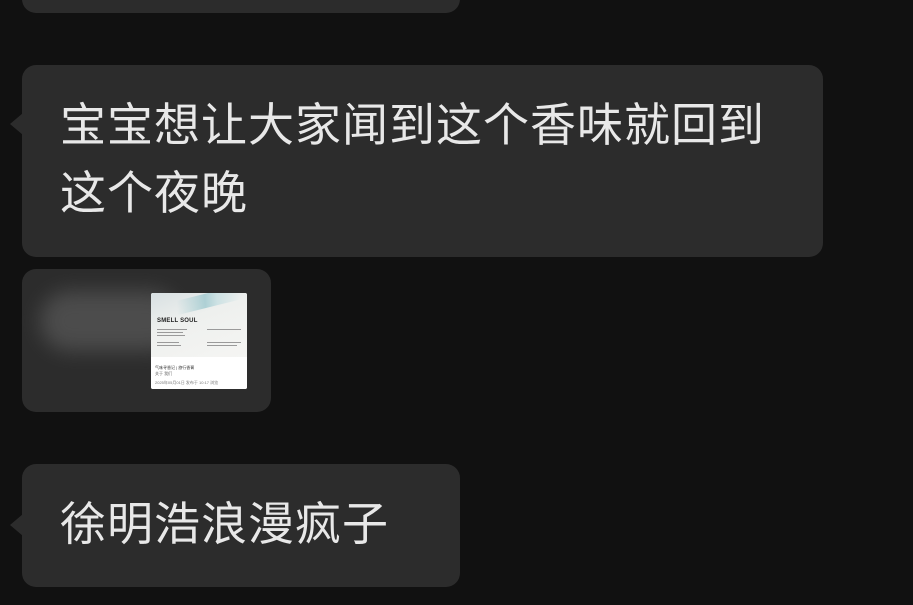 The height and width of the screenshot is (605, 913). What do you see at coordinates (164, 373) in the screenshot?
I see `thumbnail-subcaption: 关于 我们` at bounding box center [164, 373].